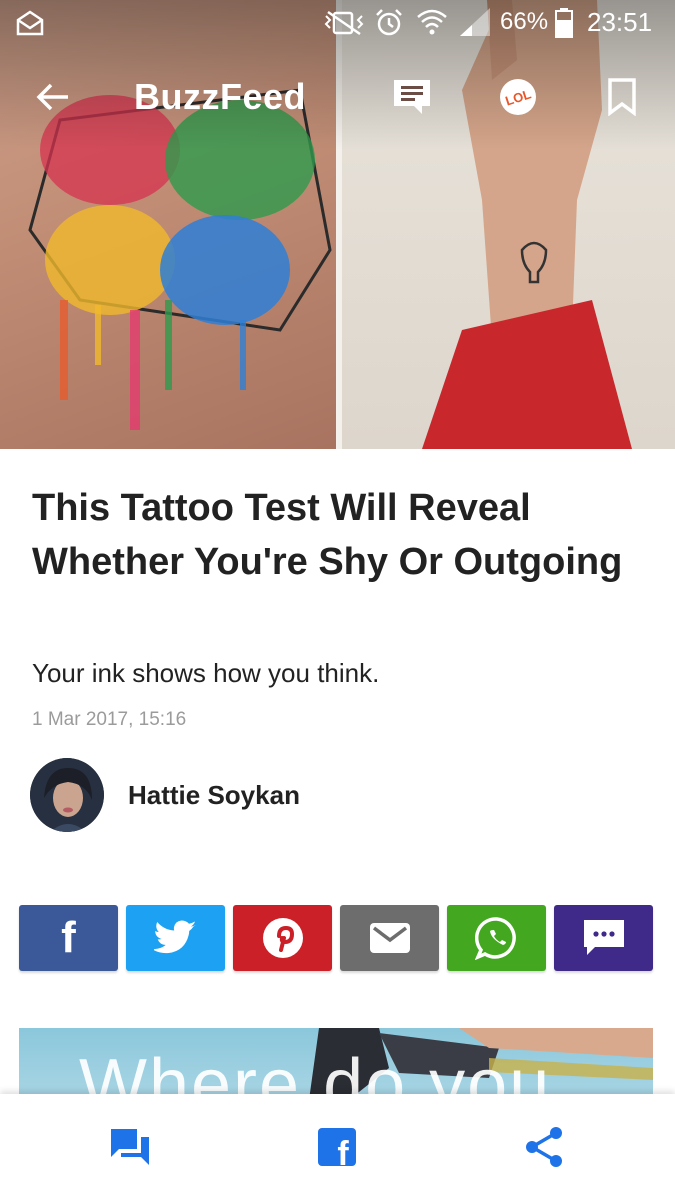 The height and width of the screenshot is (1200, 675). I want to click on reaction-button: LOL, so click(518, 97).